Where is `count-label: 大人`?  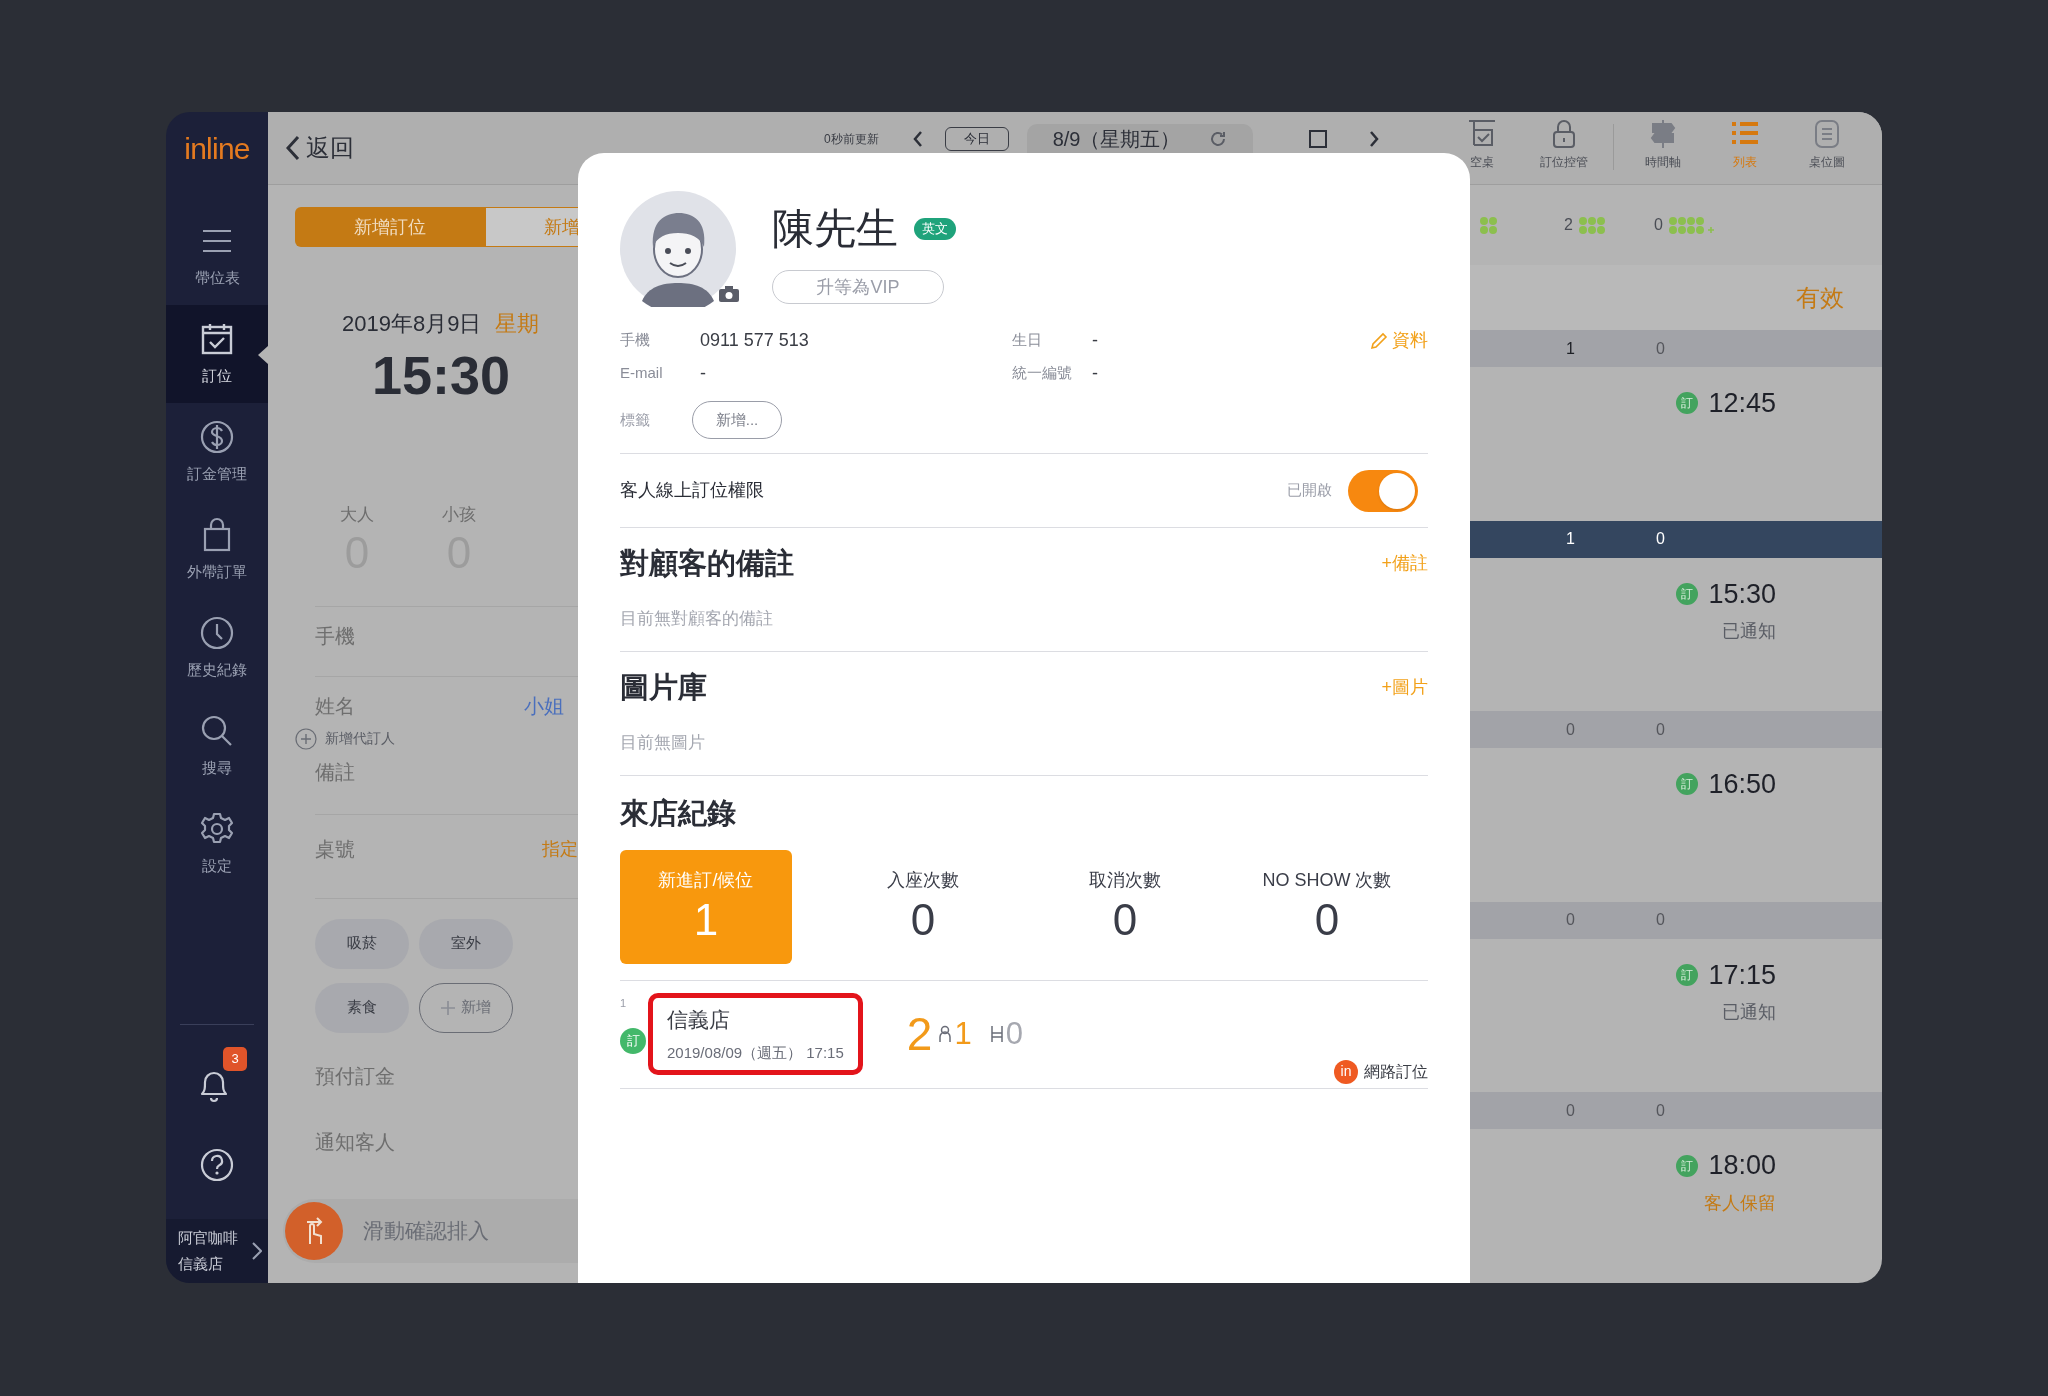
count-label: 大人 is located at coordinates (357, 515).